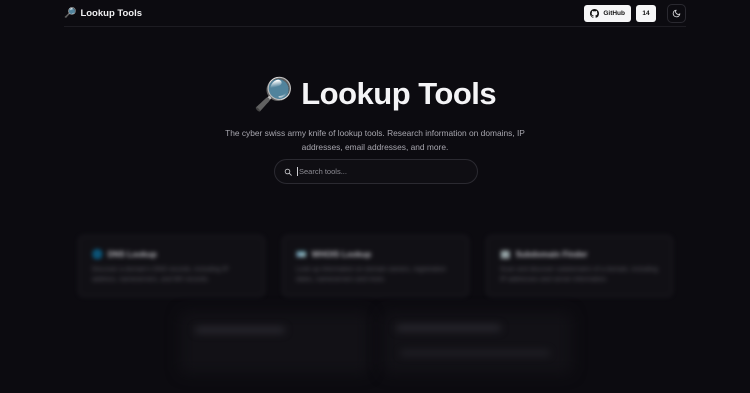  I want to click on page-title: 🔎 Lookup Tools, so click(375, 94).